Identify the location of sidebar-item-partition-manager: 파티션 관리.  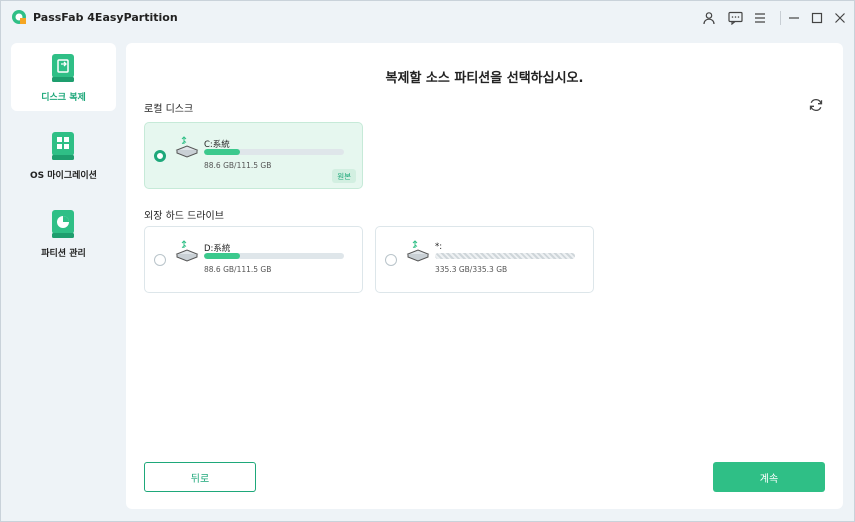
(63, 233).